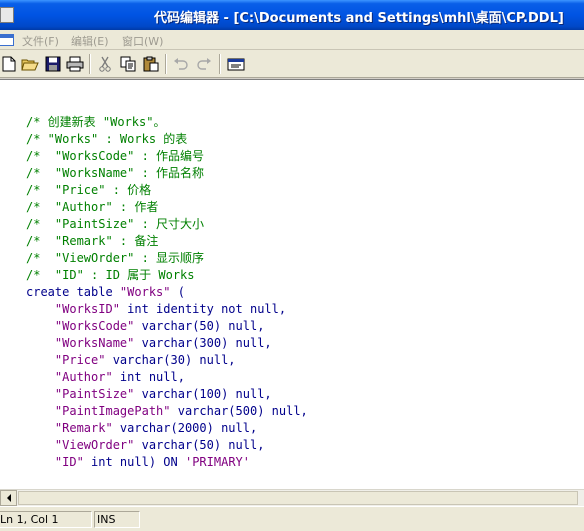  What do you see at coordinates (298, 498) in the screenshot?
I see `scrollbar-thumb` at bounding box center [298, 498].